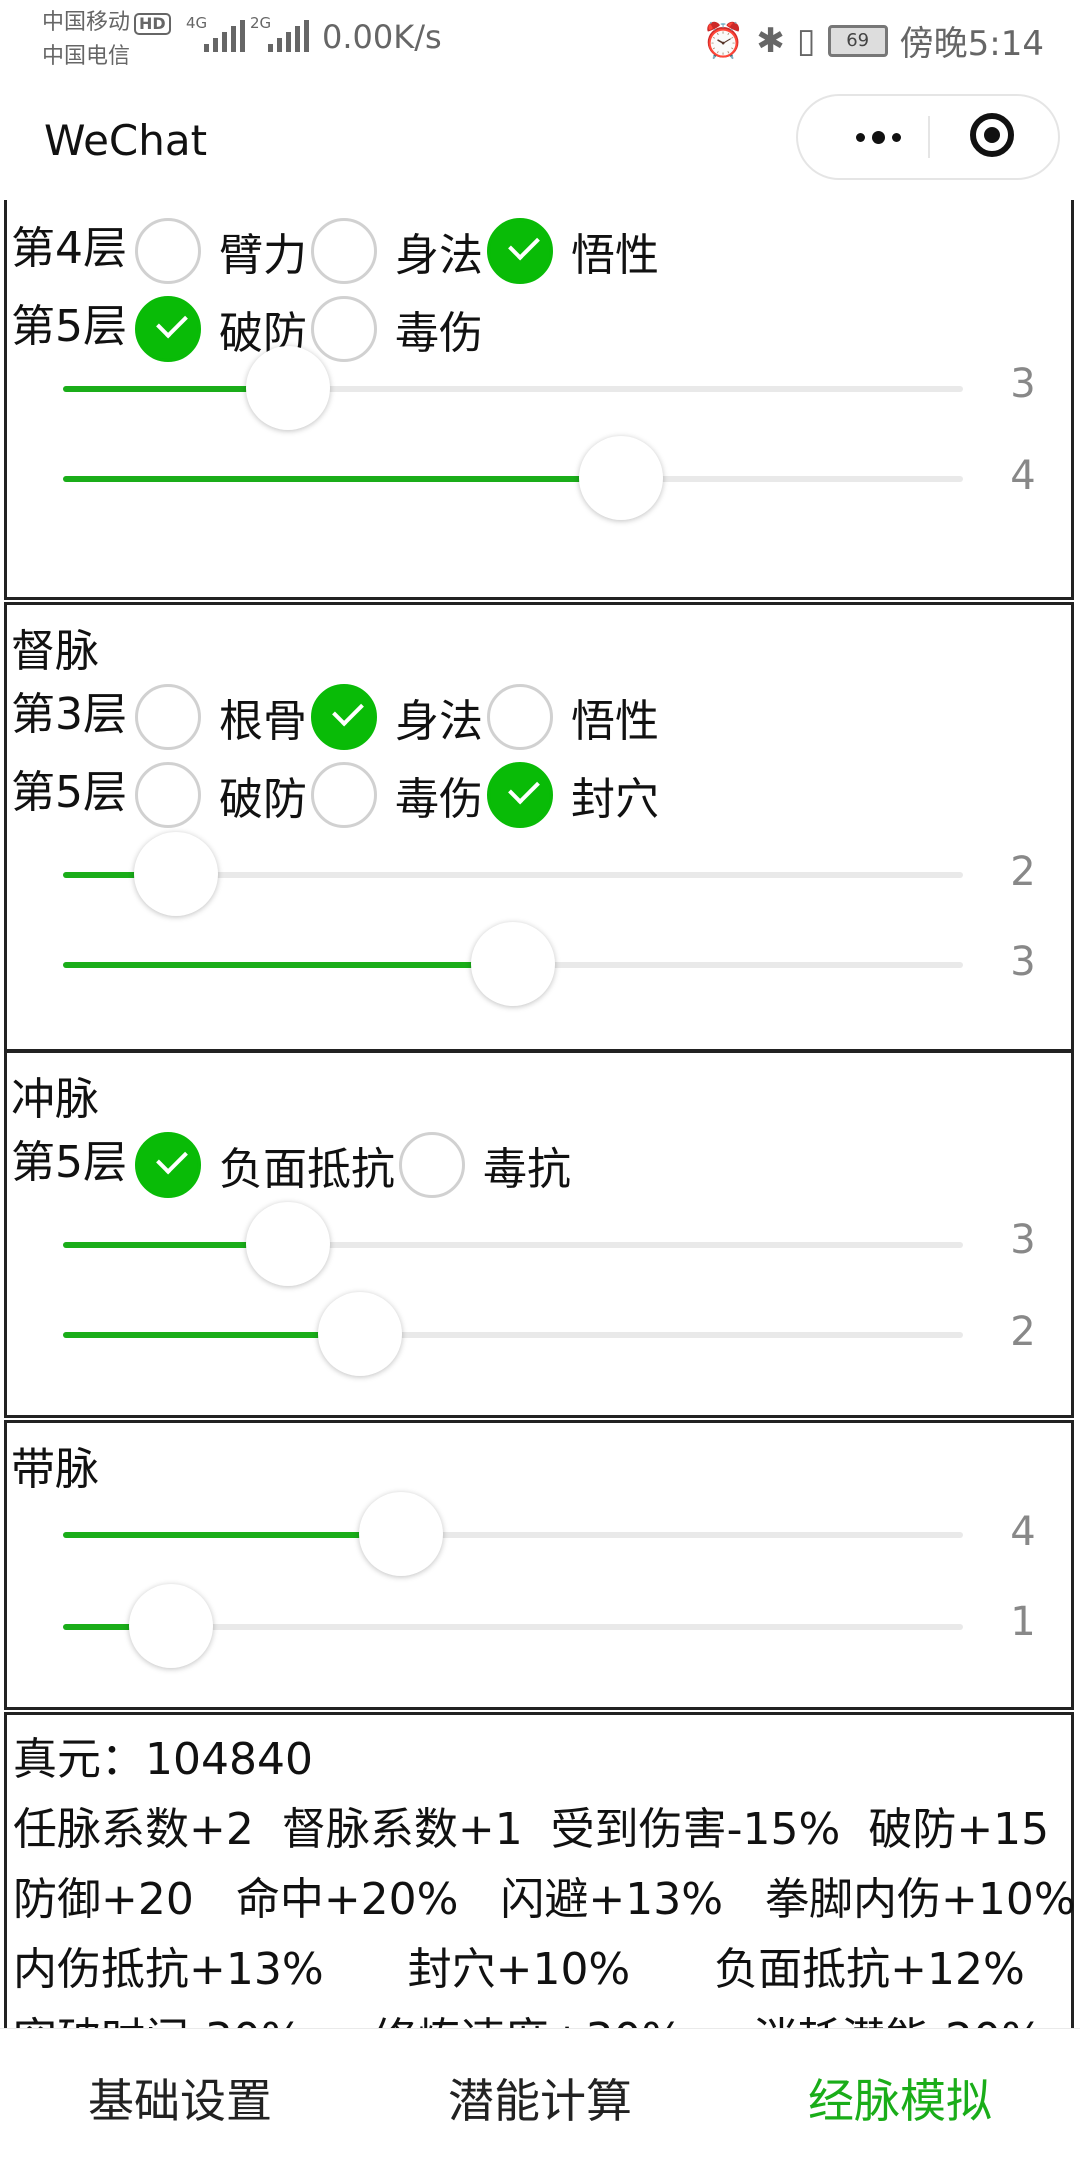 This screenshot has height=2161, width=1080. I want to click on section-title: 冲脉, so click(55, 1099).